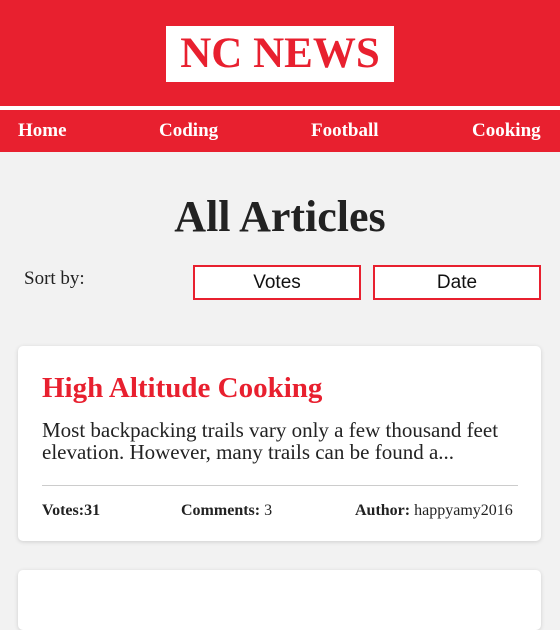 This screenshot has height=630, width=560. What do you see at coordinates (277, 282) in the screenshot?
I see `sort-votes-button: Votes` at bounding box center [277, 282].